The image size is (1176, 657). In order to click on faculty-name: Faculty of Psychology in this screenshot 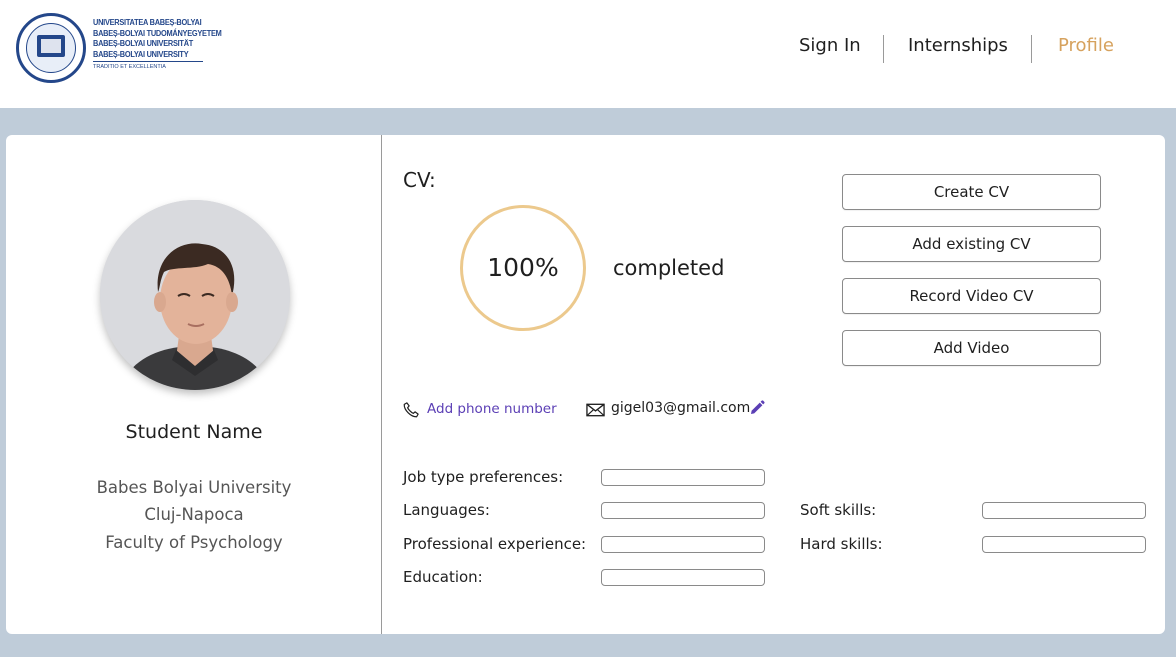, I will do `click(194, 542)`.